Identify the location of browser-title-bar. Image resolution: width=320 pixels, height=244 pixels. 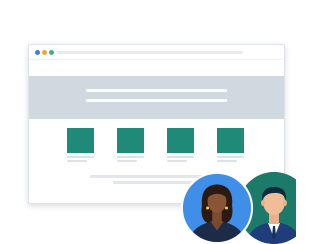
(156, 52).